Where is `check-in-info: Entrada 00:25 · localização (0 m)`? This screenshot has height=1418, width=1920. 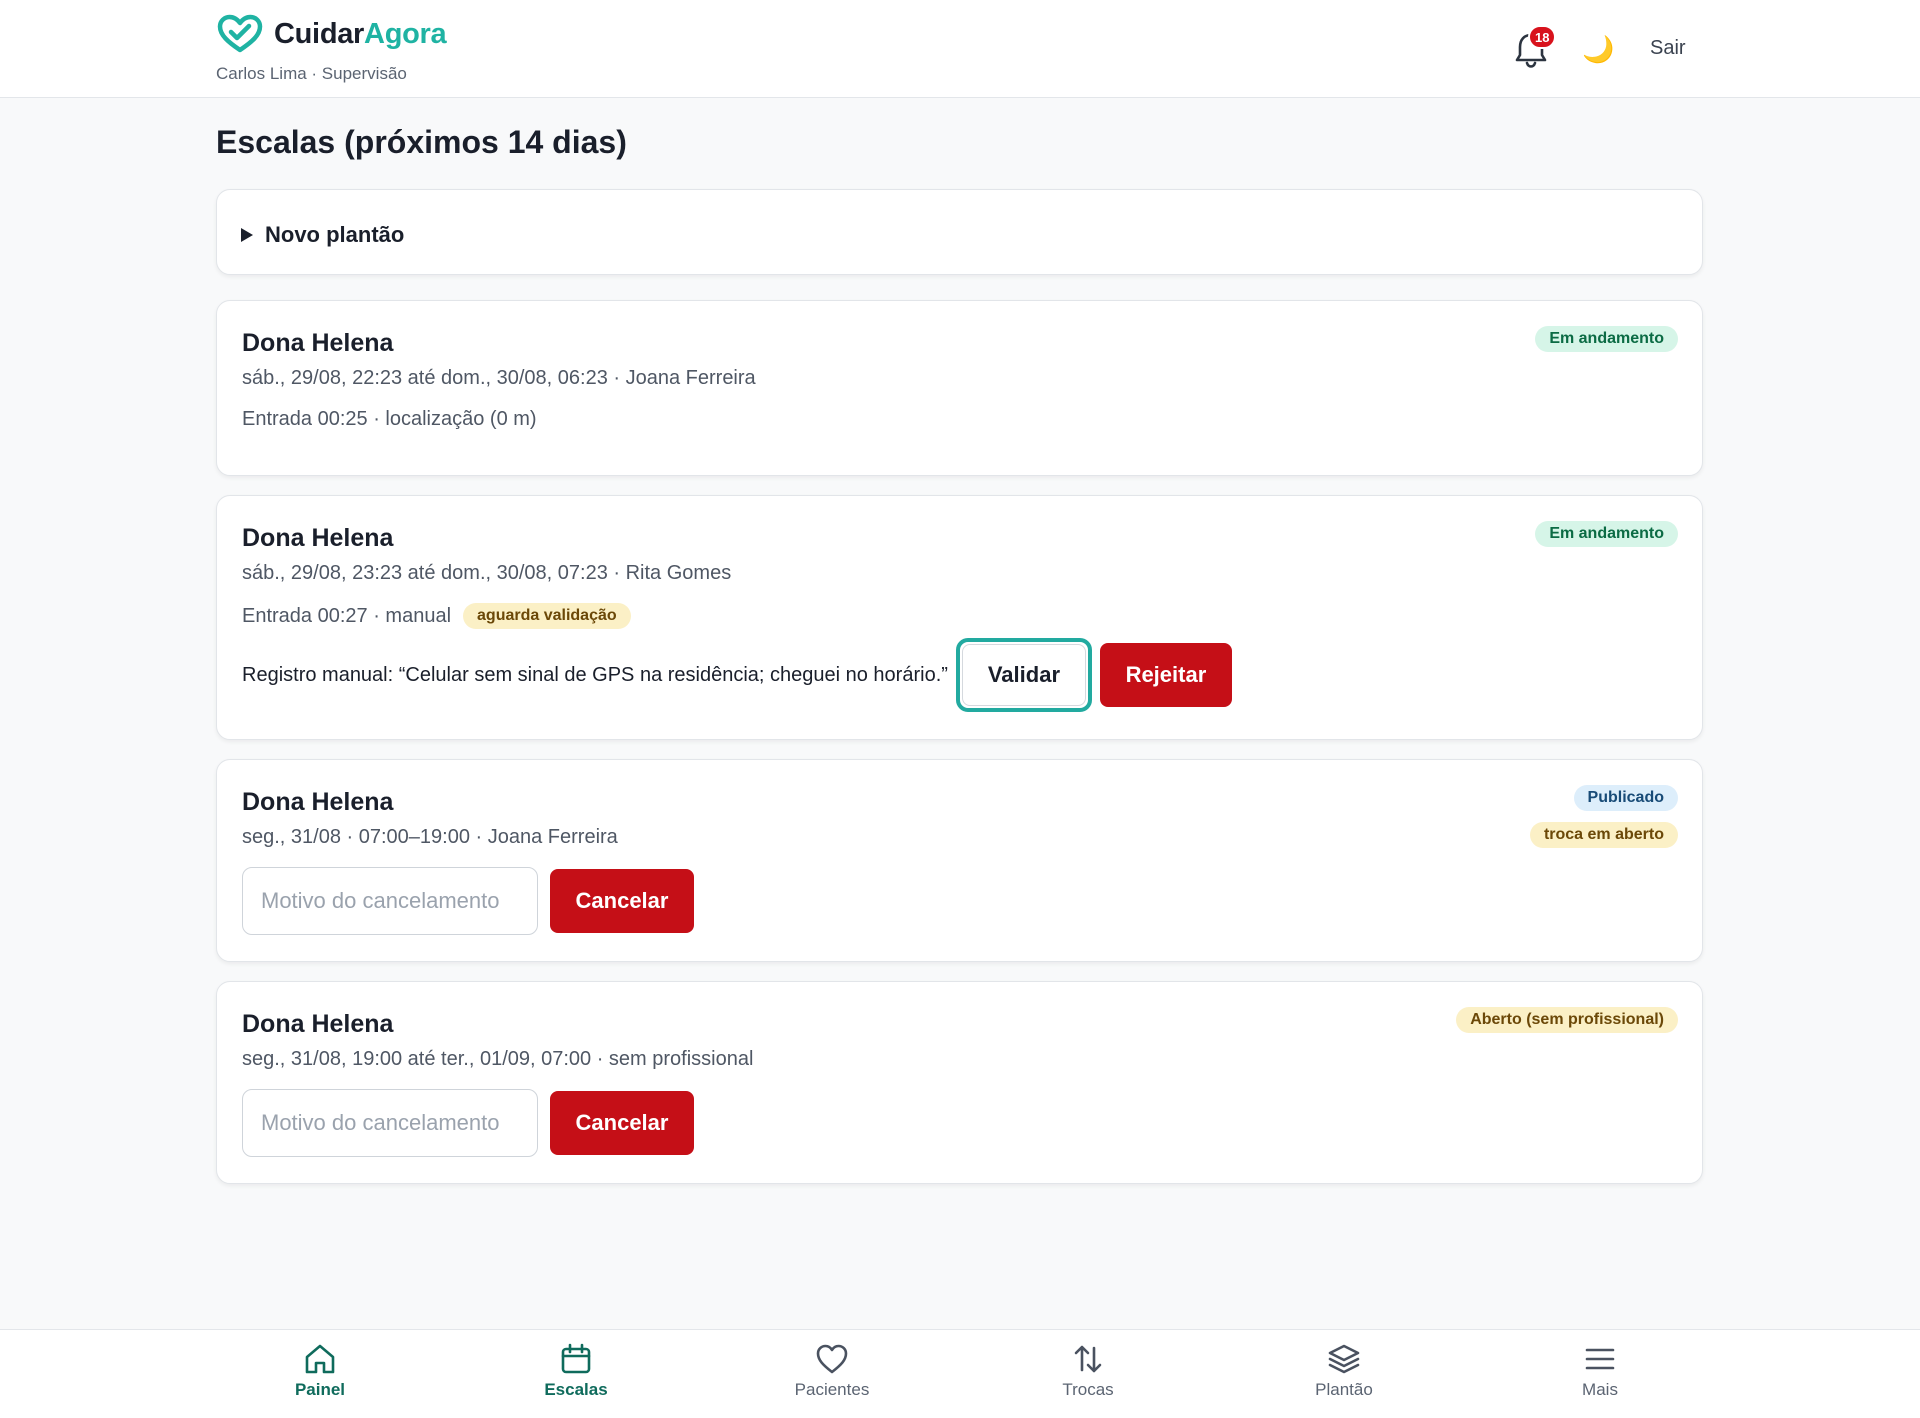 check-in-info: Entrada 00:25 · localização (0 m) is located at coordinates (389, 419).